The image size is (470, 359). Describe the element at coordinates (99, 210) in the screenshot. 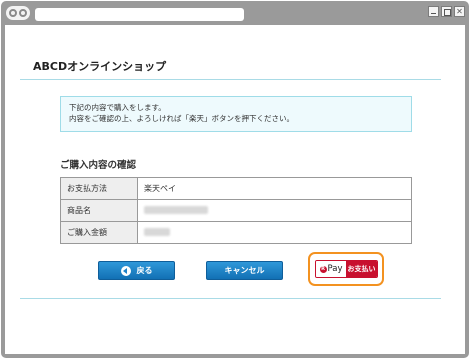

I see `product-name-label: 商品名` at that location.